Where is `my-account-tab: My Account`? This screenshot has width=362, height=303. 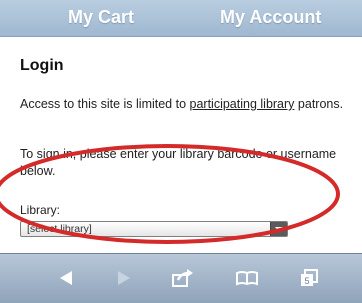 my-account-tab: My Account is located at coordinates (270, 17).